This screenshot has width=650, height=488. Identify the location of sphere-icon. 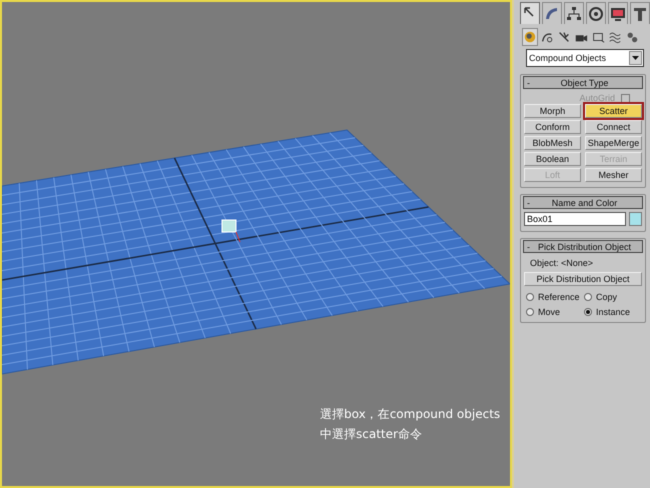
(530, 37).